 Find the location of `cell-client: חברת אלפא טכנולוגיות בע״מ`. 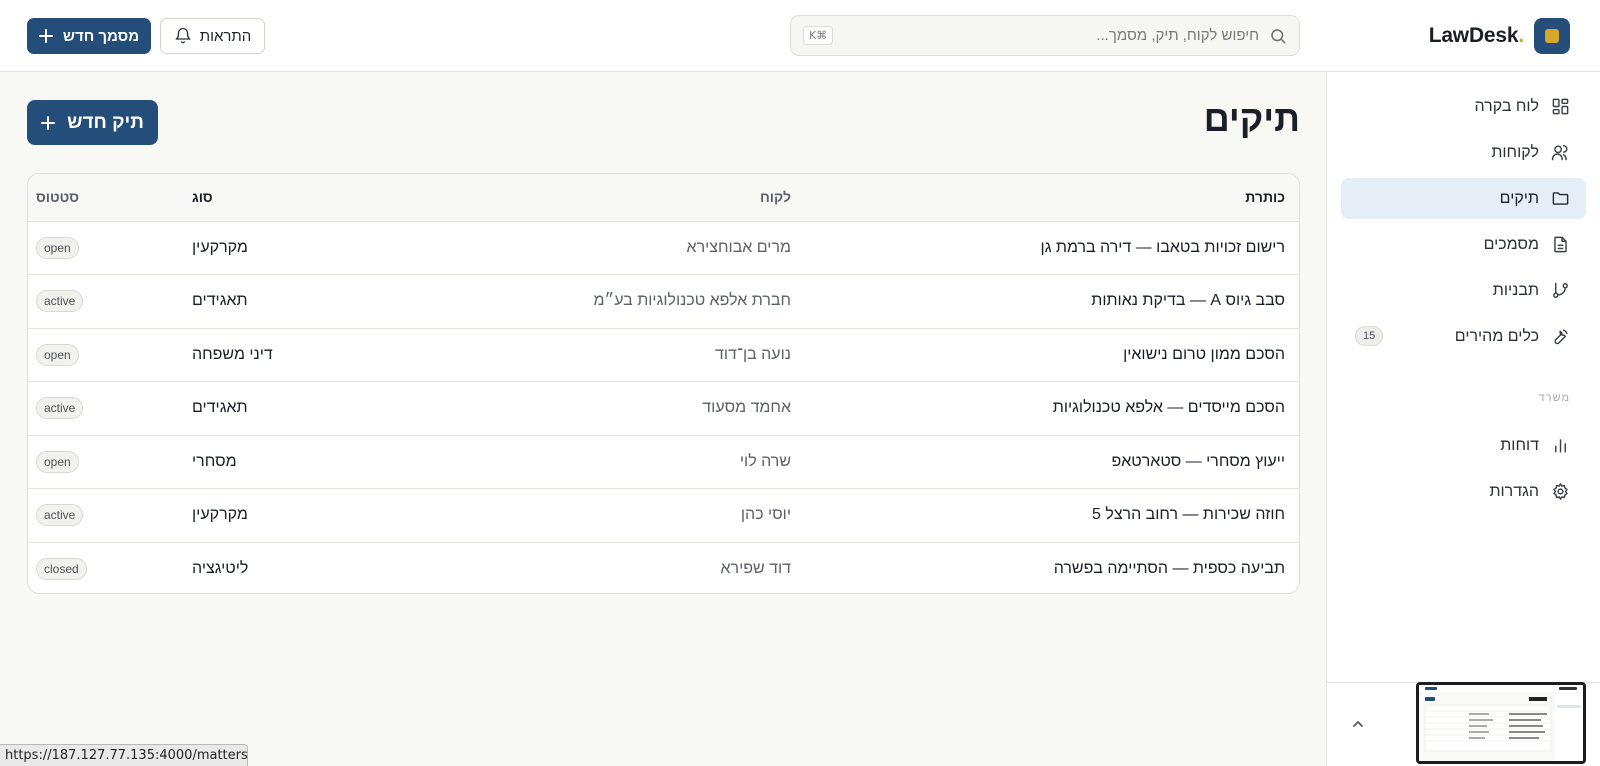

cell-client: חברת אלפא טכנולוגיות בע״מ is located at coordinates (592, 301).